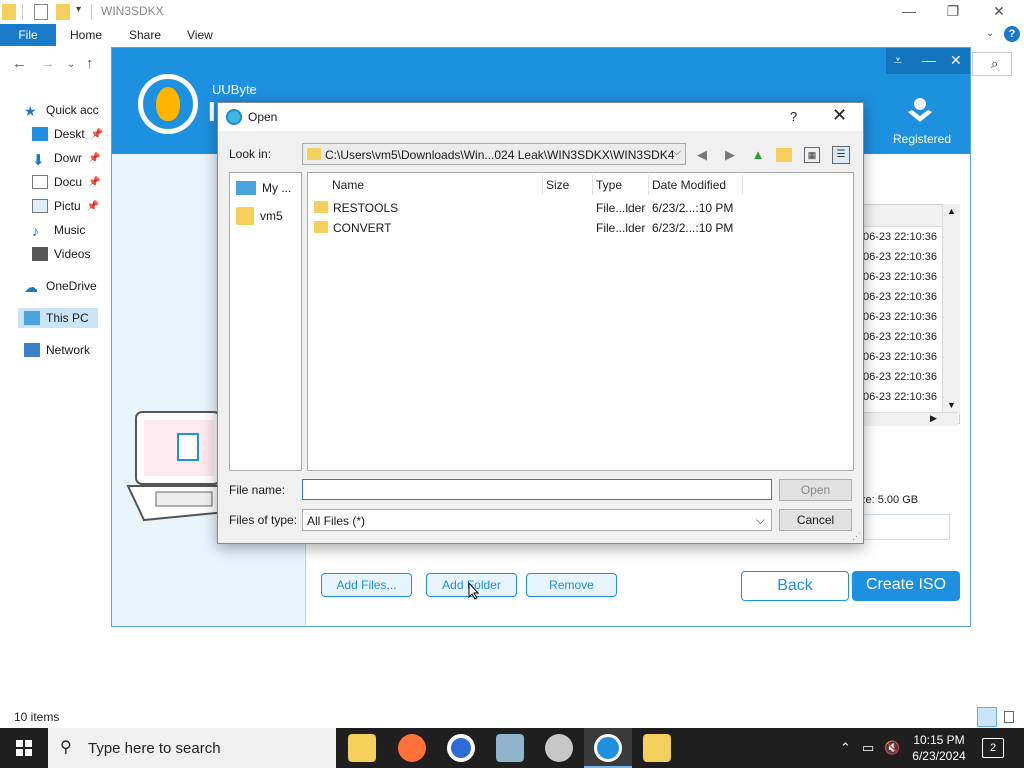 Image resolution: width=1024 pixels, height=768 pixels. I want to click on maximize-button: ❐, so click(953, 12).